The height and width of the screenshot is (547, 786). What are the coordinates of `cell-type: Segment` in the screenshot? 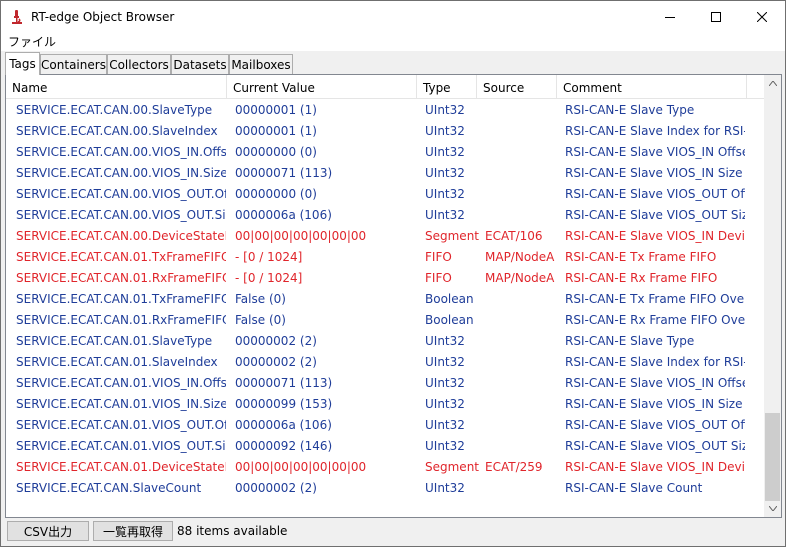 It's located at (452, 467).